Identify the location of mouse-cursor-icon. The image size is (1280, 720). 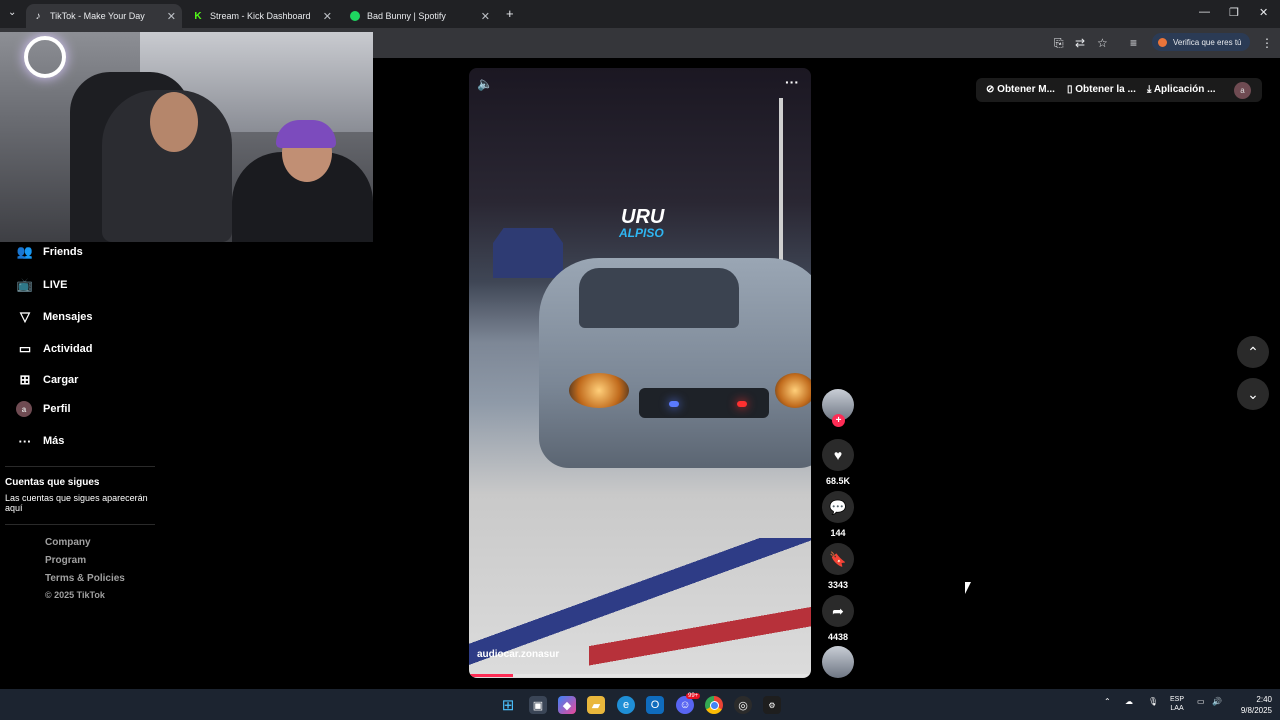
(968, 588).